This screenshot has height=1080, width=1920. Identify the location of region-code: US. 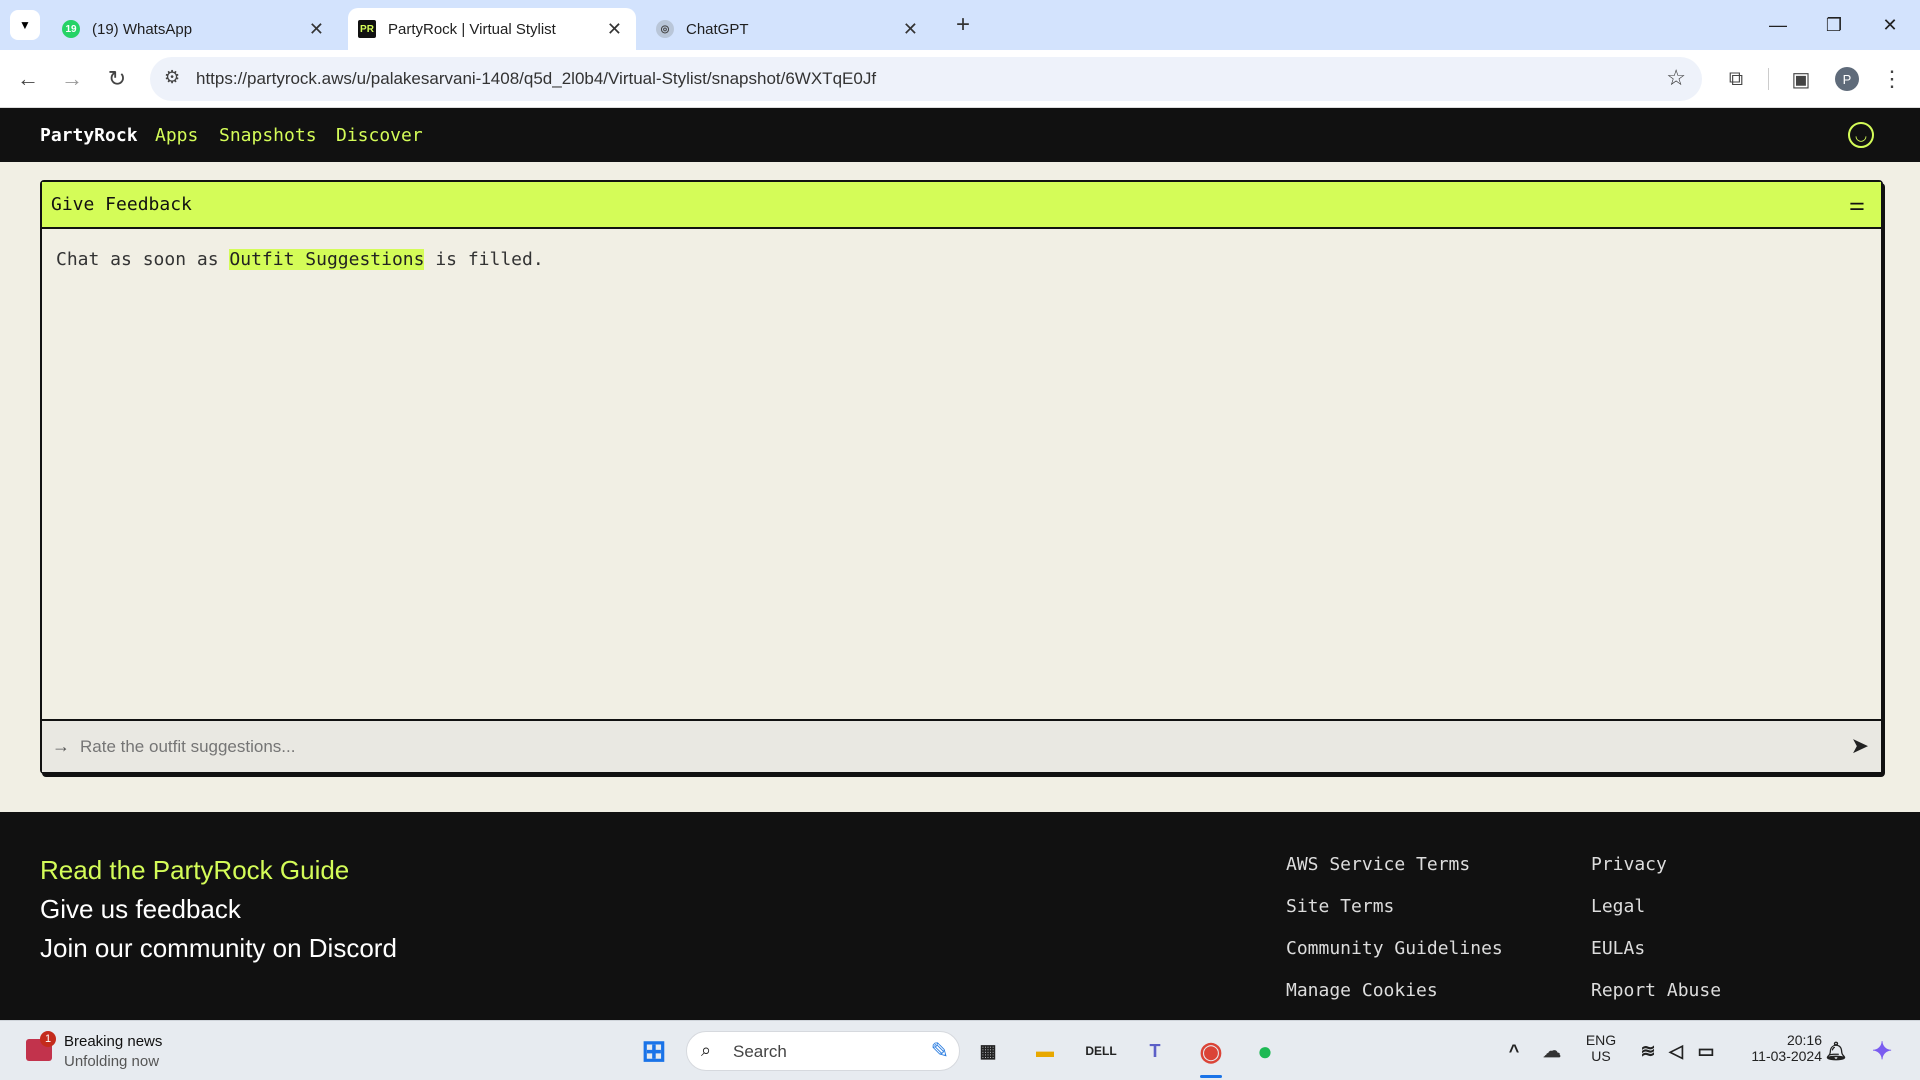
(1601, 1056).